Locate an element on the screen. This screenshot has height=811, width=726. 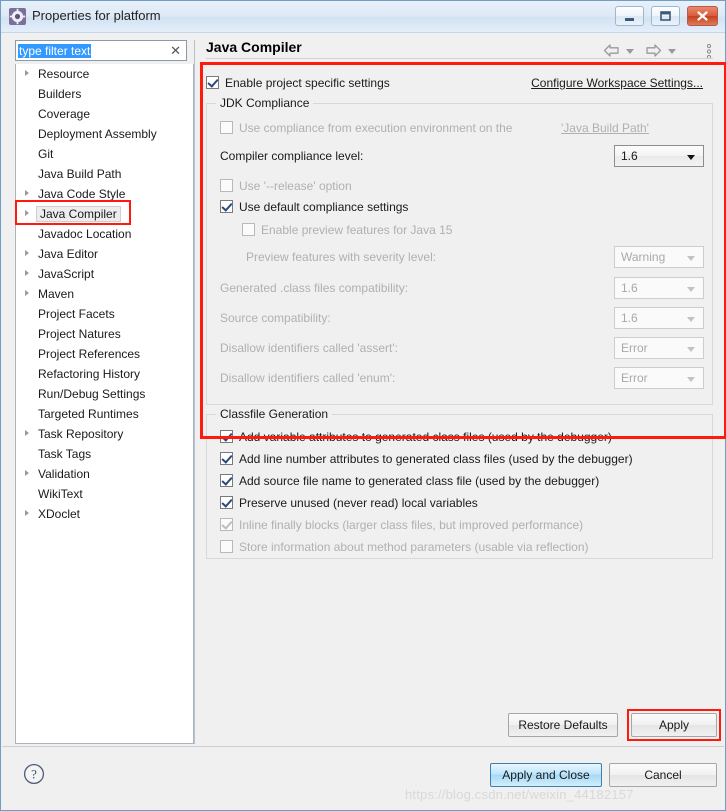
disallow-assert-label: Disallow identifiers called 'assert': is located at coordinates (309, 348).